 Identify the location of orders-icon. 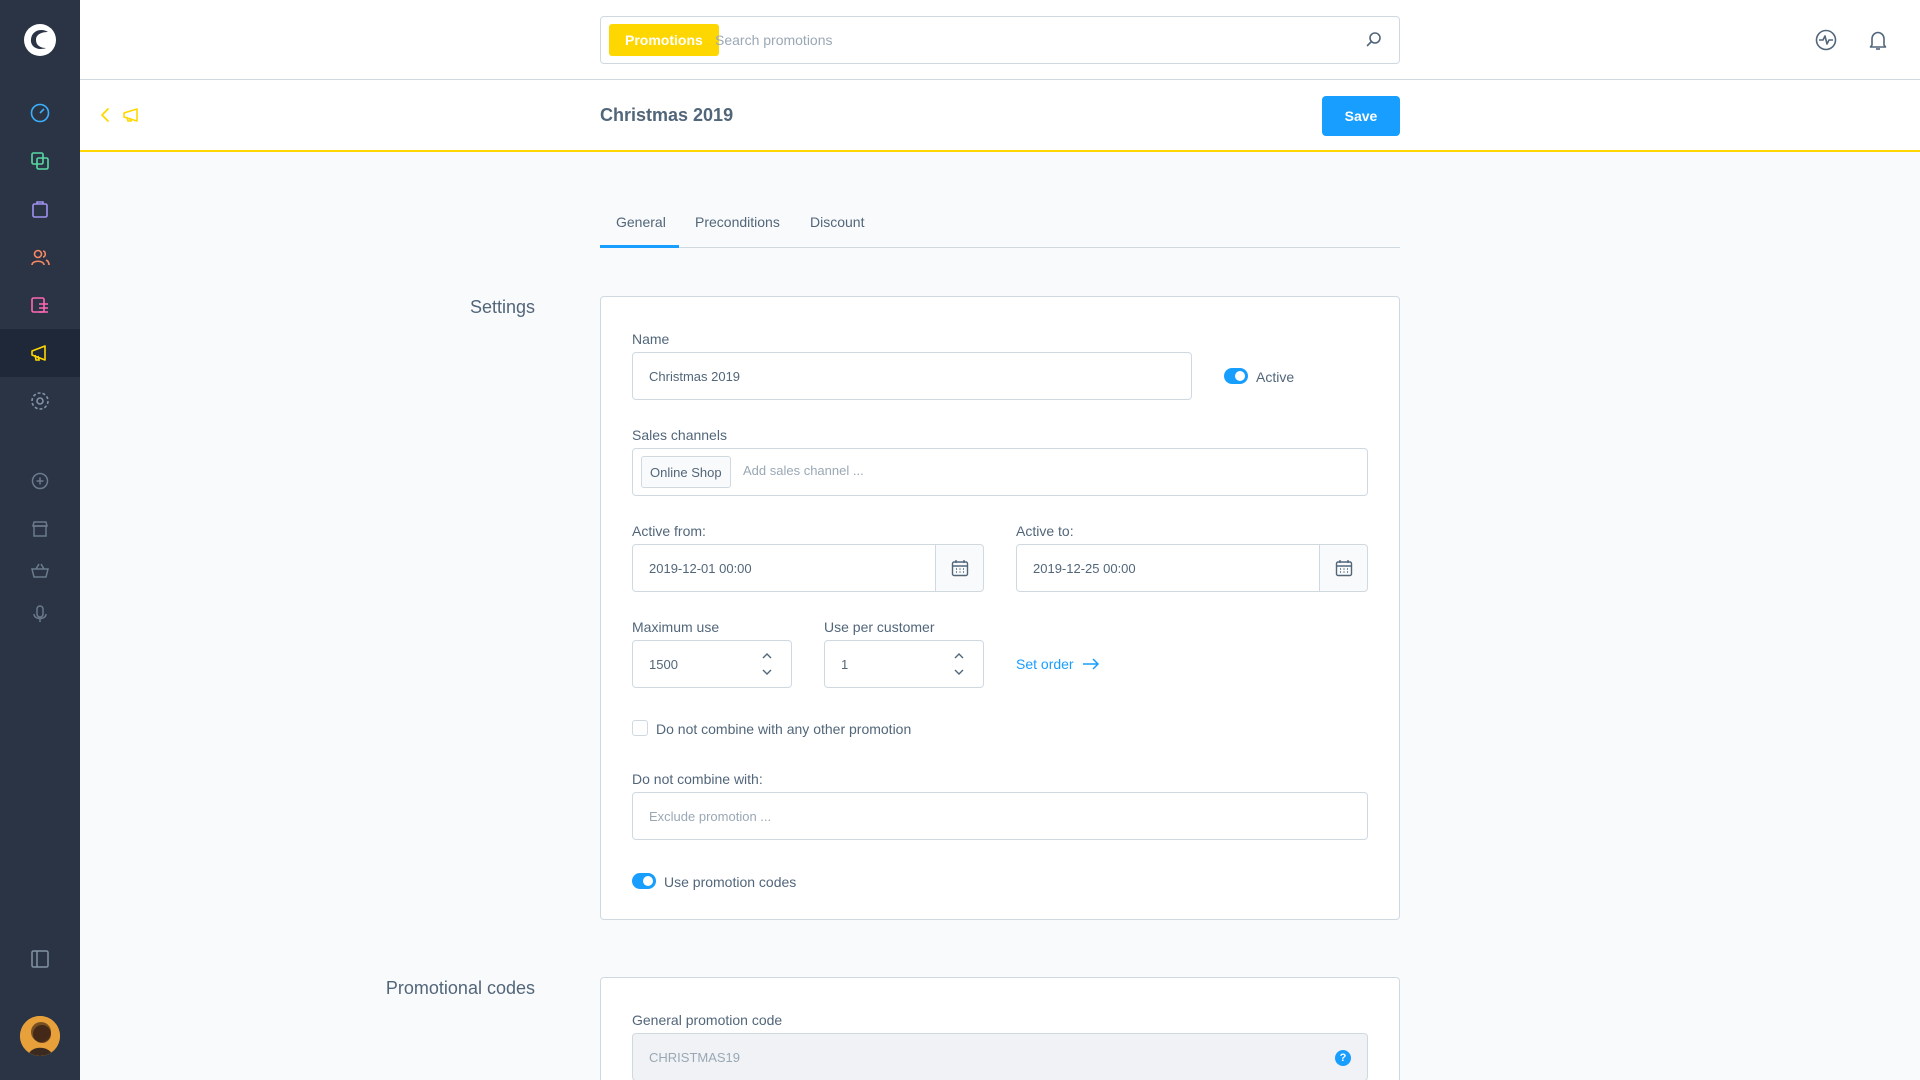
(40, 209).